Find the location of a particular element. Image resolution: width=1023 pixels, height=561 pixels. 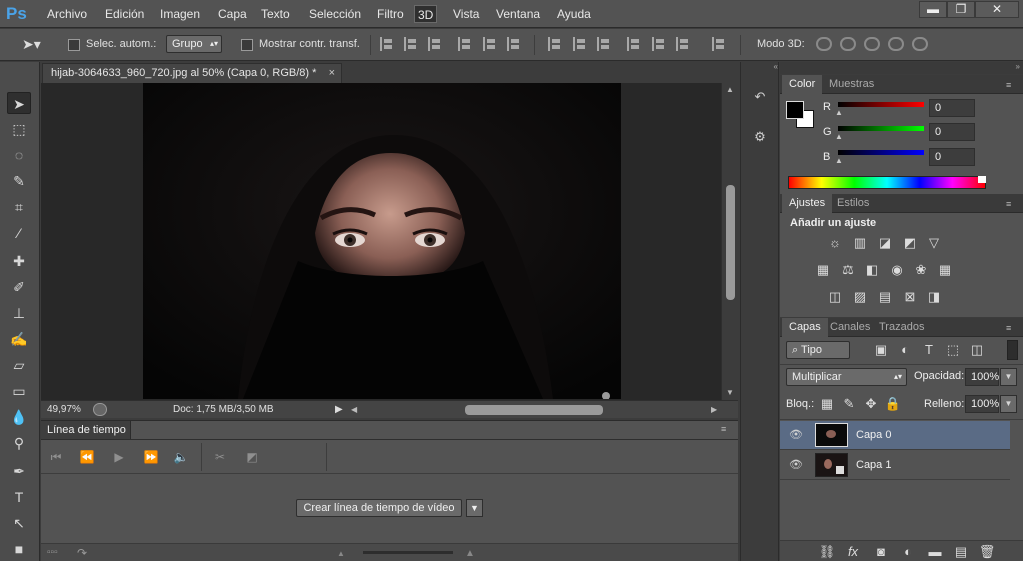

zoom-level: 49,97% is located at coordinates (64, 409).